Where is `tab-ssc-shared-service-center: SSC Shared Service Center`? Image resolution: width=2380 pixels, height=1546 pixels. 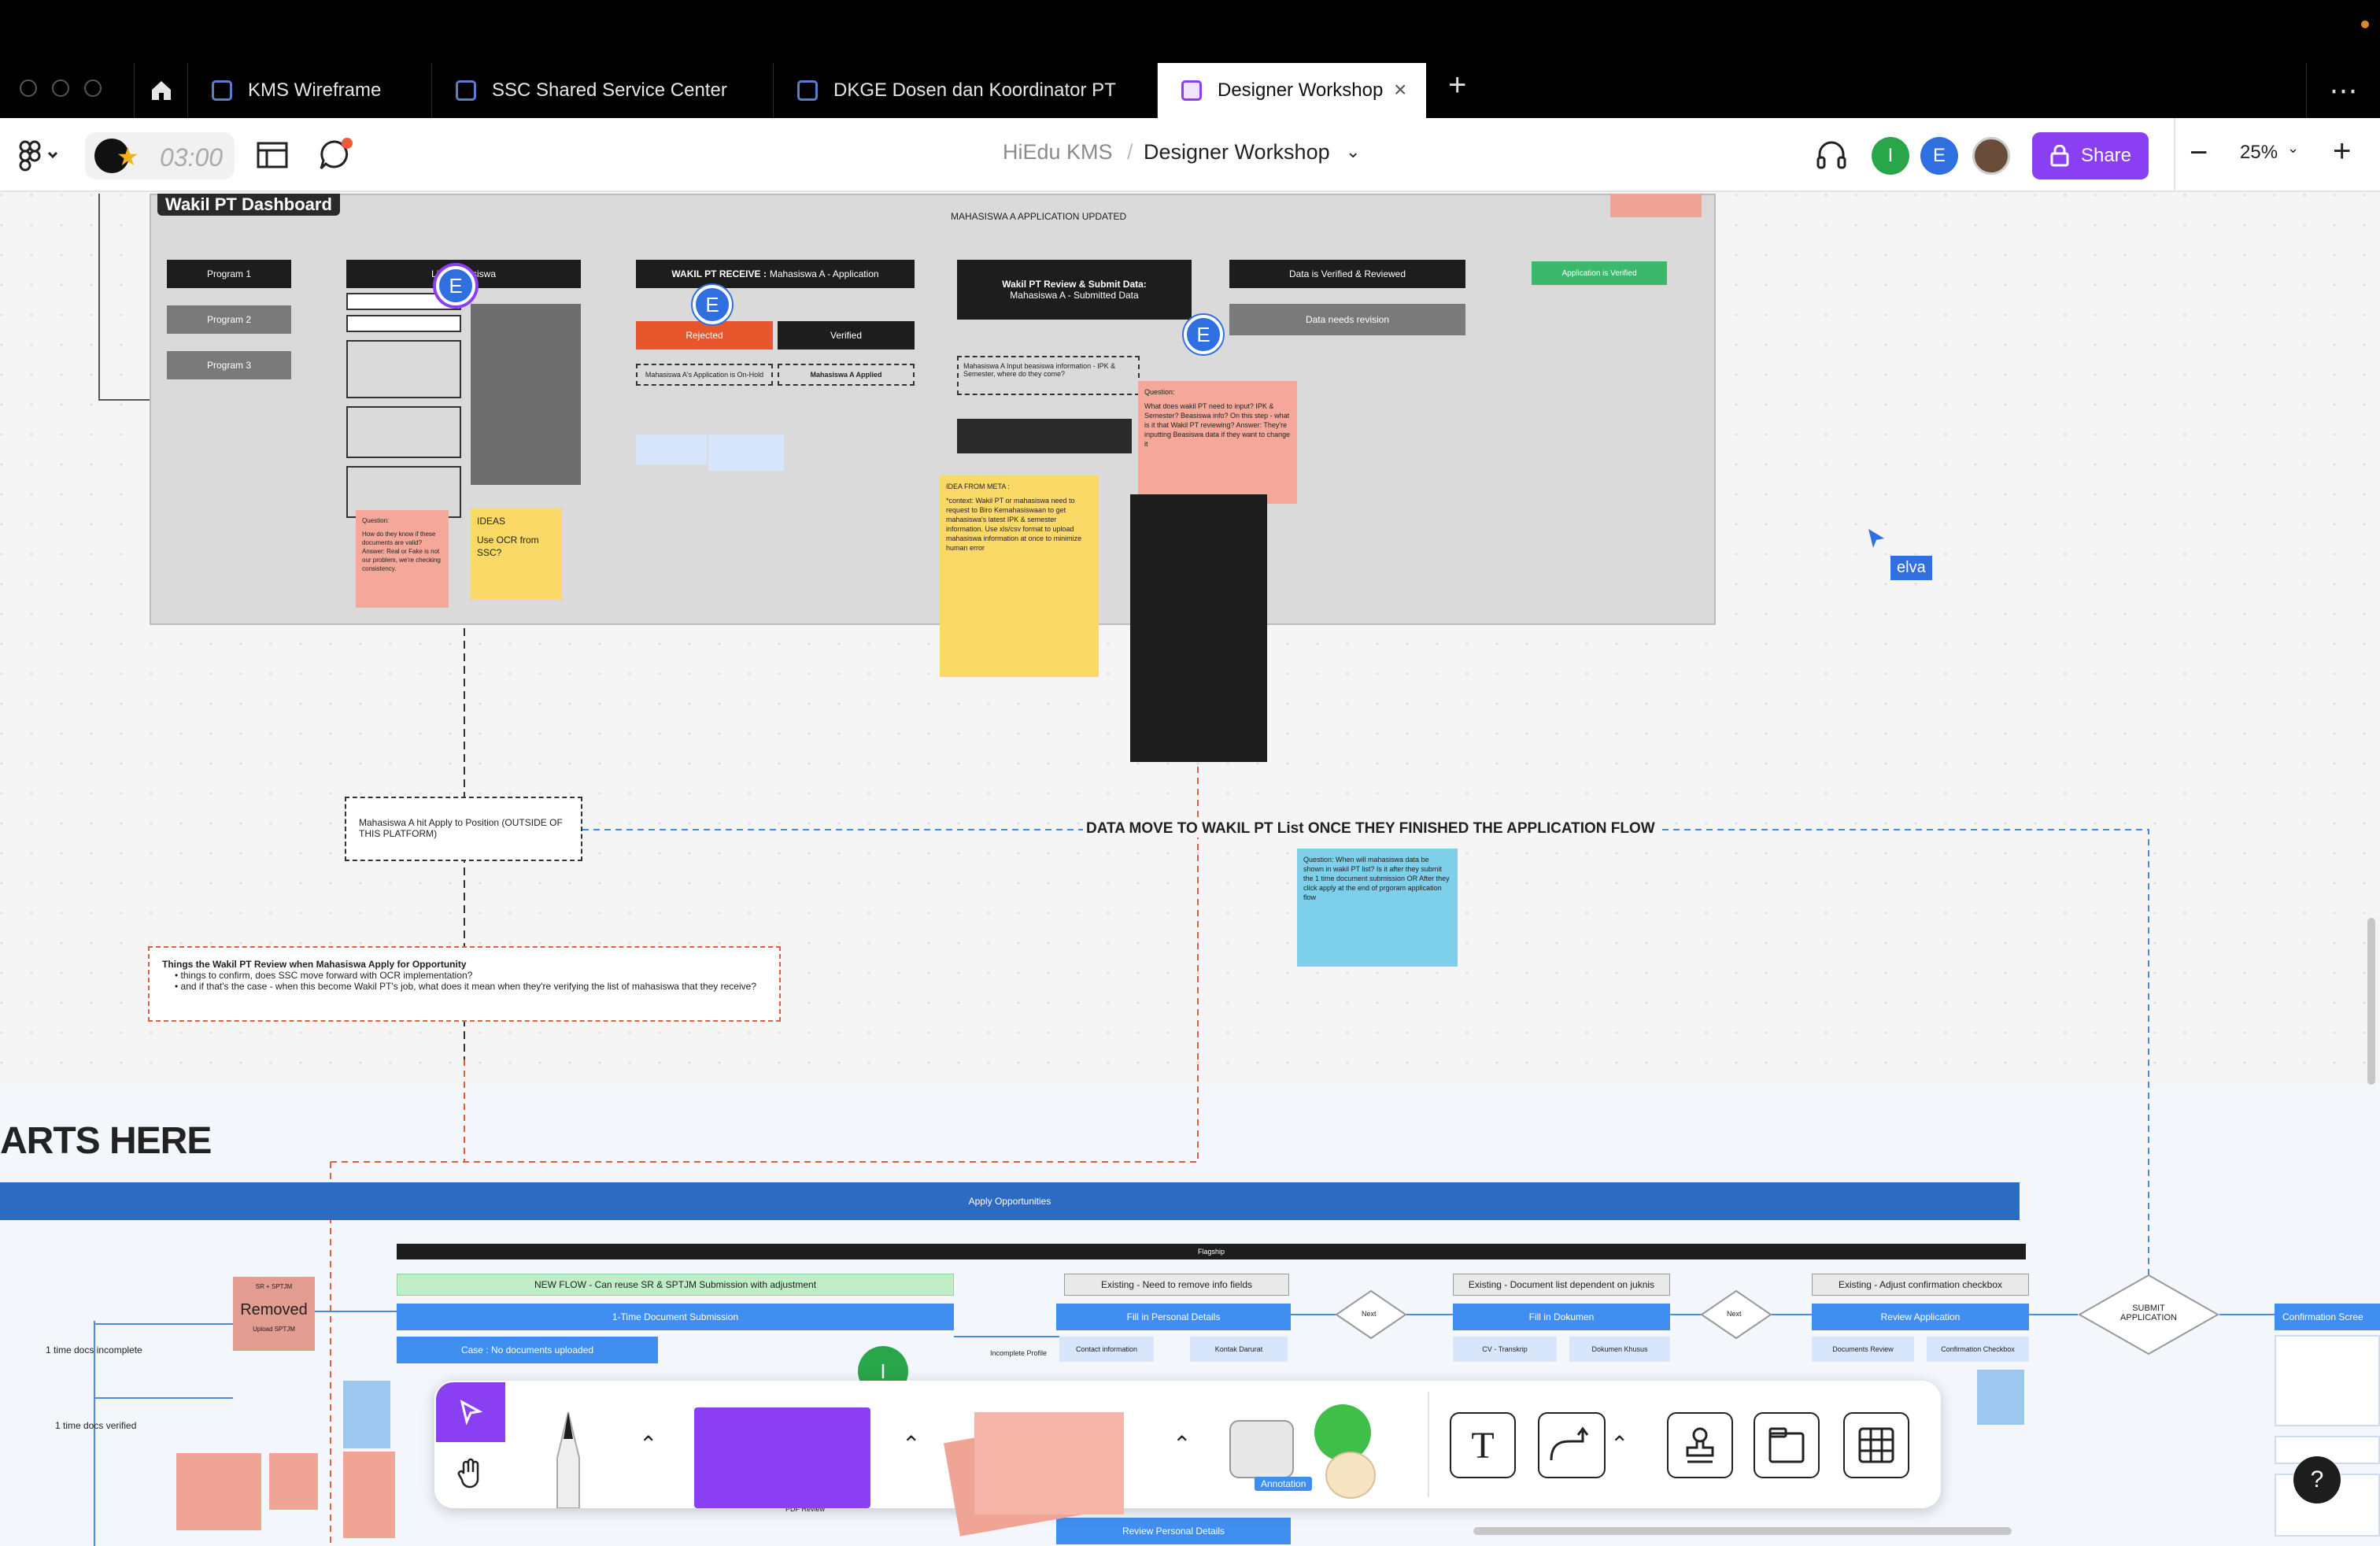
tab-ssc-shared-service-center: SSC Shared Service Center is located at coordinates (602, 90).